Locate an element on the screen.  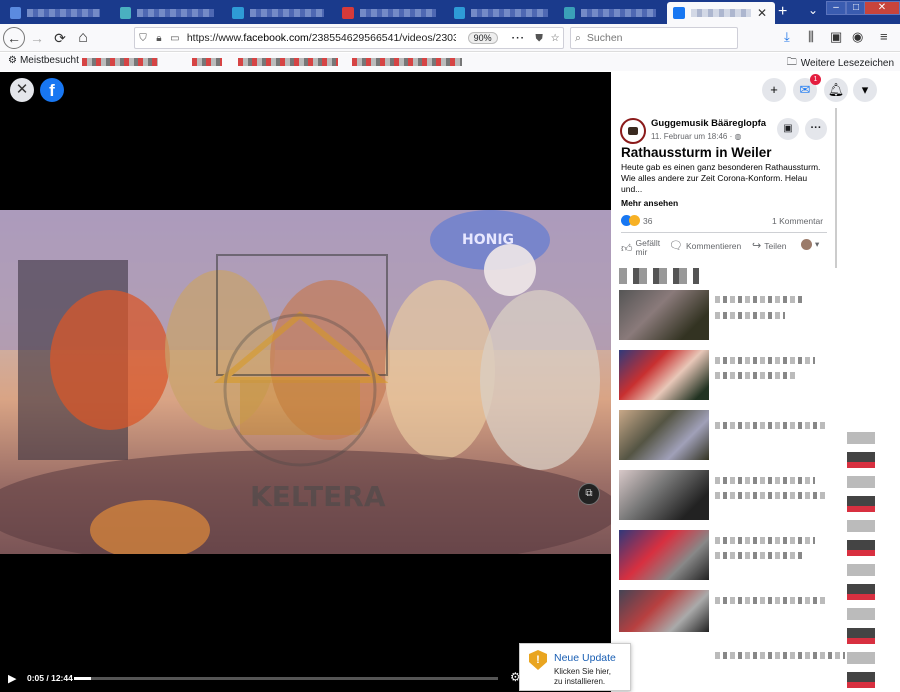
notifications-bell-icon: 🔔︎ is located at coordinates (836, 90).